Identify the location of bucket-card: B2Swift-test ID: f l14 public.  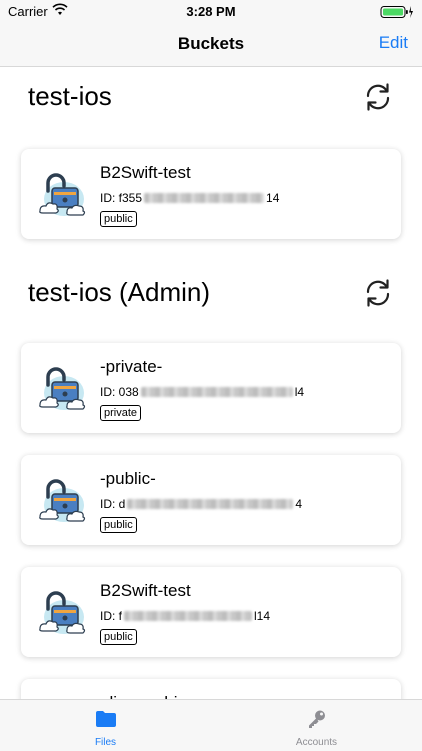
(211, 612).